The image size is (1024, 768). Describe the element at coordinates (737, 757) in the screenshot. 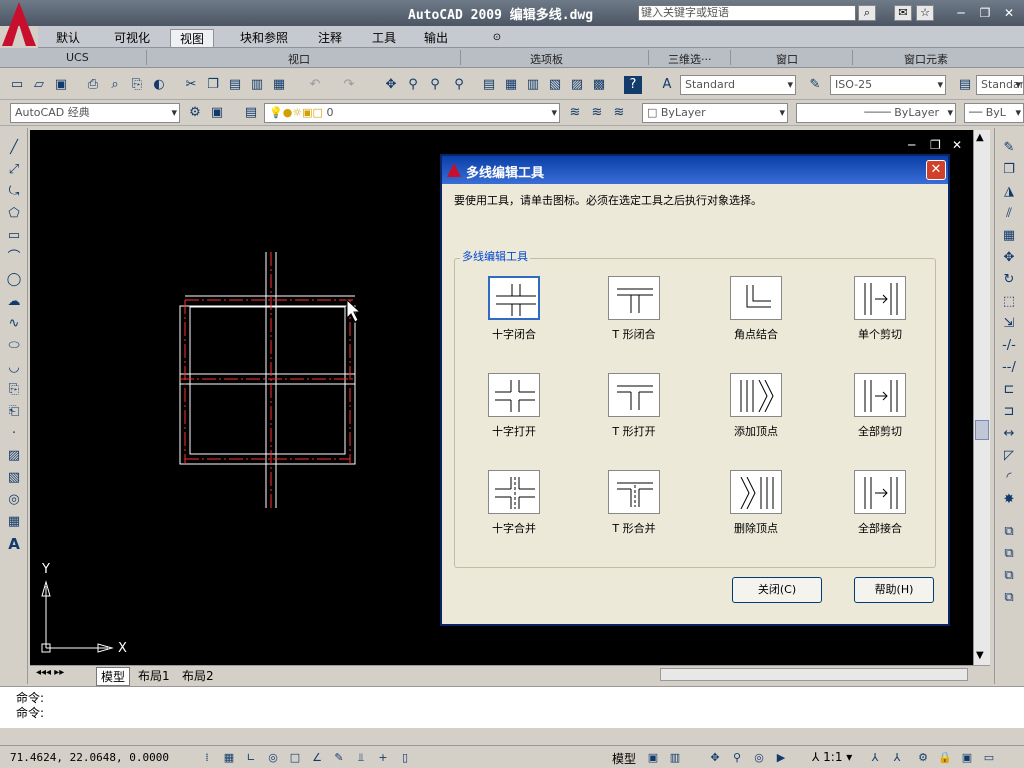

I see `zoom-status-icon: ⚲` at that location.